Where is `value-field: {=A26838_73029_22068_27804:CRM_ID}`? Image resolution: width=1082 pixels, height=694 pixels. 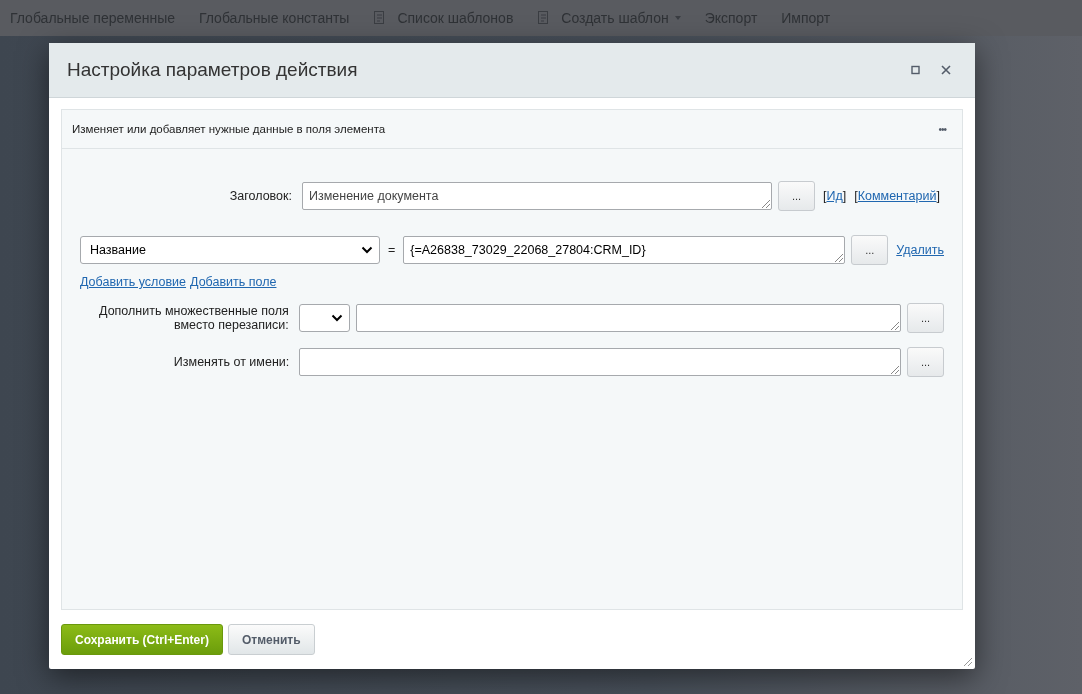
value-field: {=A26838_73029_22068_27804:CRM_ID} is located at coordinates (624, 250).